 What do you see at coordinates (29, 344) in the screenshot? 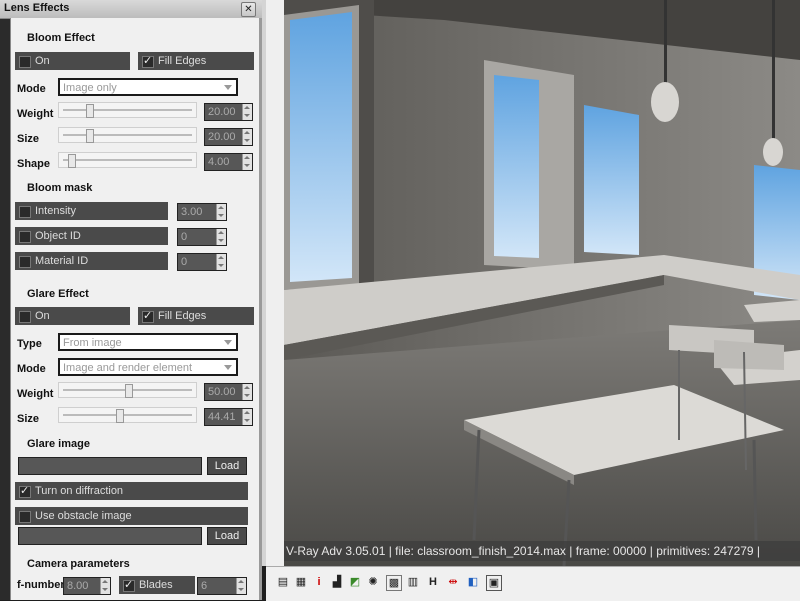
I see `glare-type-label: Type` at bounding box center [29, 344].